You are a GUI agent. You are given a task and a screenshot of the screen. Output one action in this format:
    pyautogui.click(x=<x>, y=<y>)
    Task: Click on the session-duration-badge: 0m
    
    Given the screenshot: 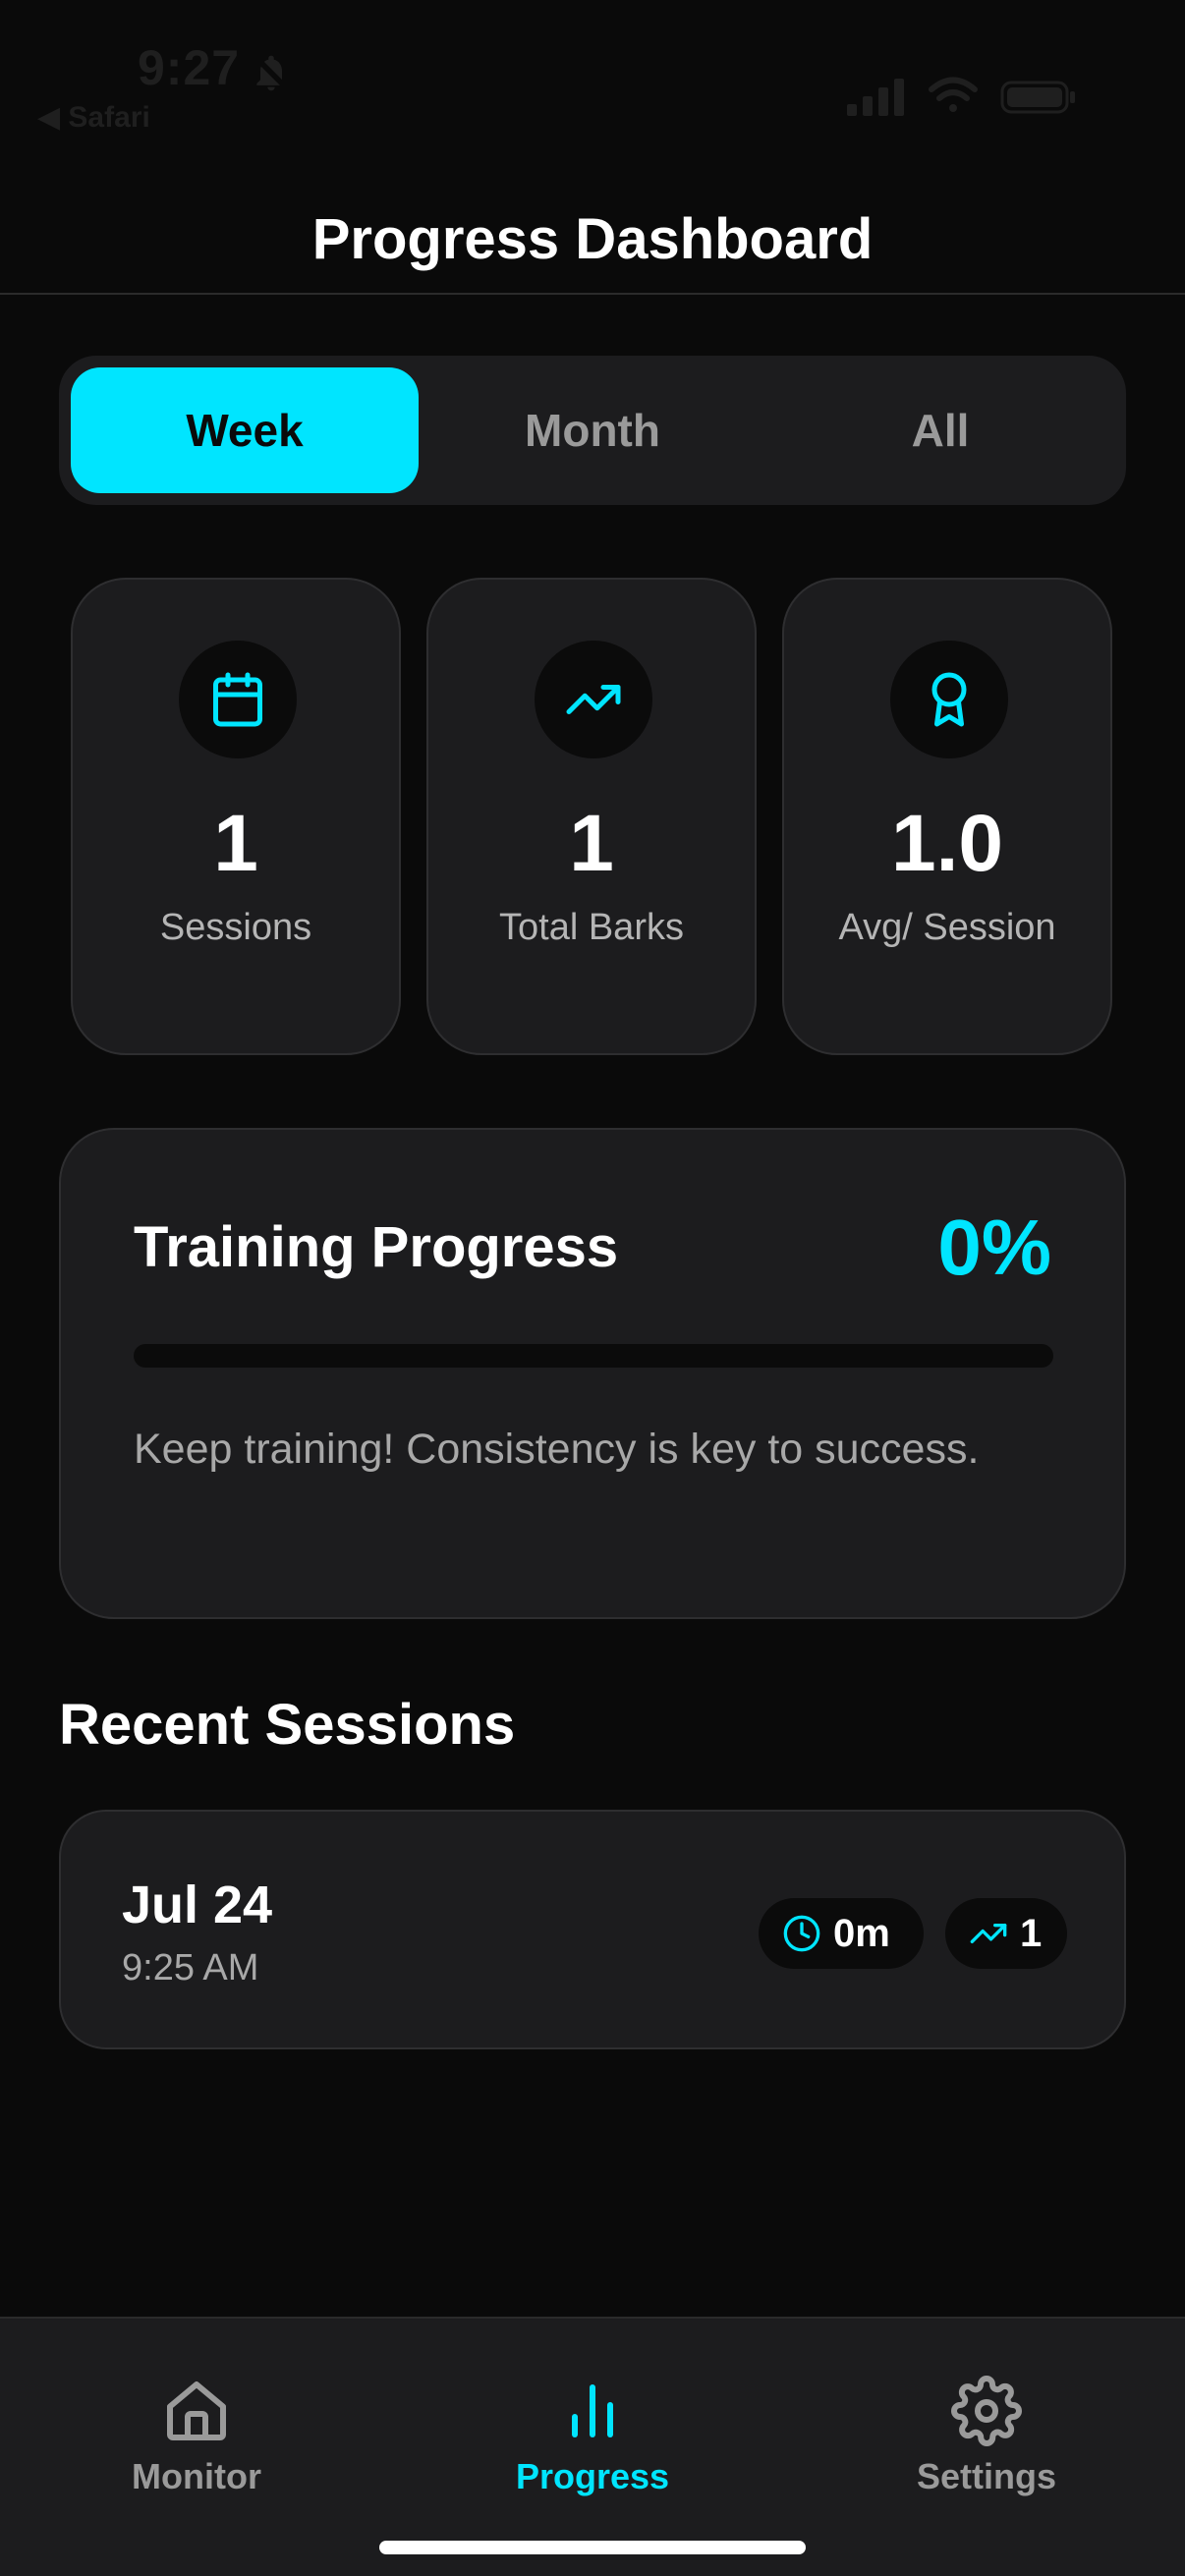 What is the action you would take?
    pyautogui.click(x=842, y=1933)
    